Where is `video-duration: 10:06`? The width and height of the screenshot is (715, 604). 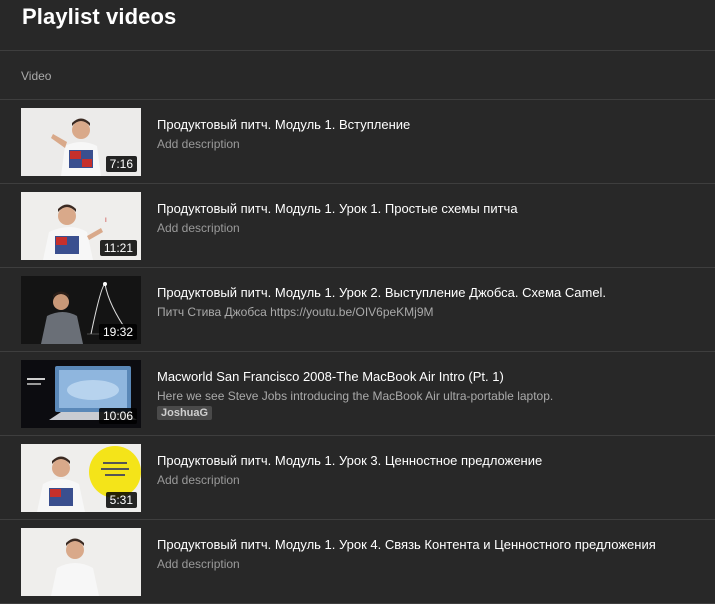 video-duration: 10:06 is located at coordinates (117, 416).